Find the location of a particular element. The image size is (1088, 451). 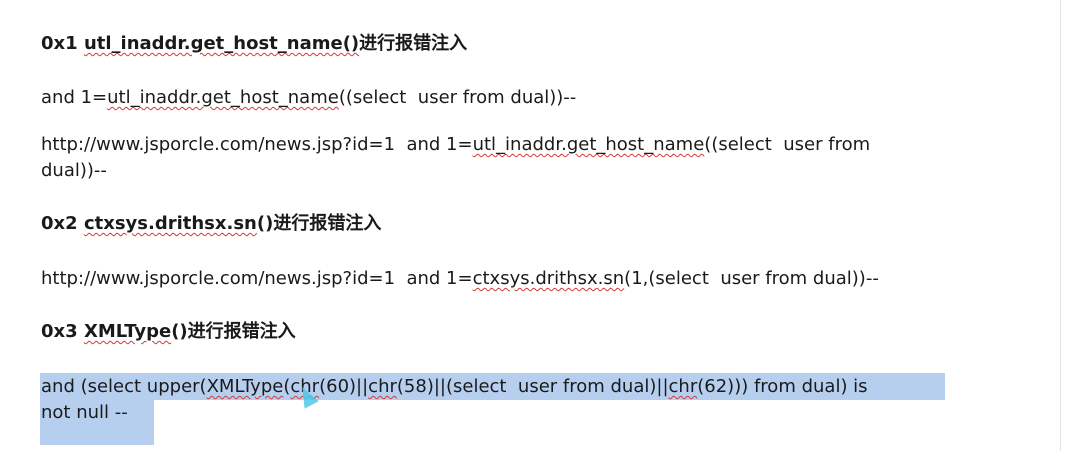

section-heading-1: 0x1 utl_inaddr.get_host_name()进行报错注入 is located at coordinates (254, 43).